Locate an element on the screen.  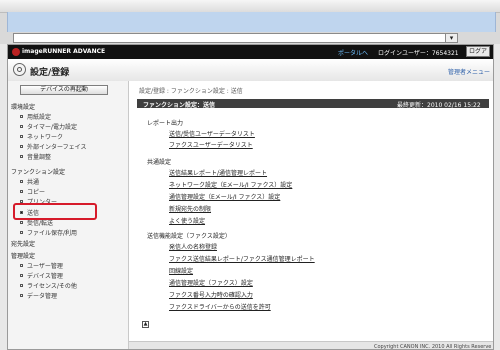
sidebar-item-label: データ管理 is located at coordinates (42, 296).